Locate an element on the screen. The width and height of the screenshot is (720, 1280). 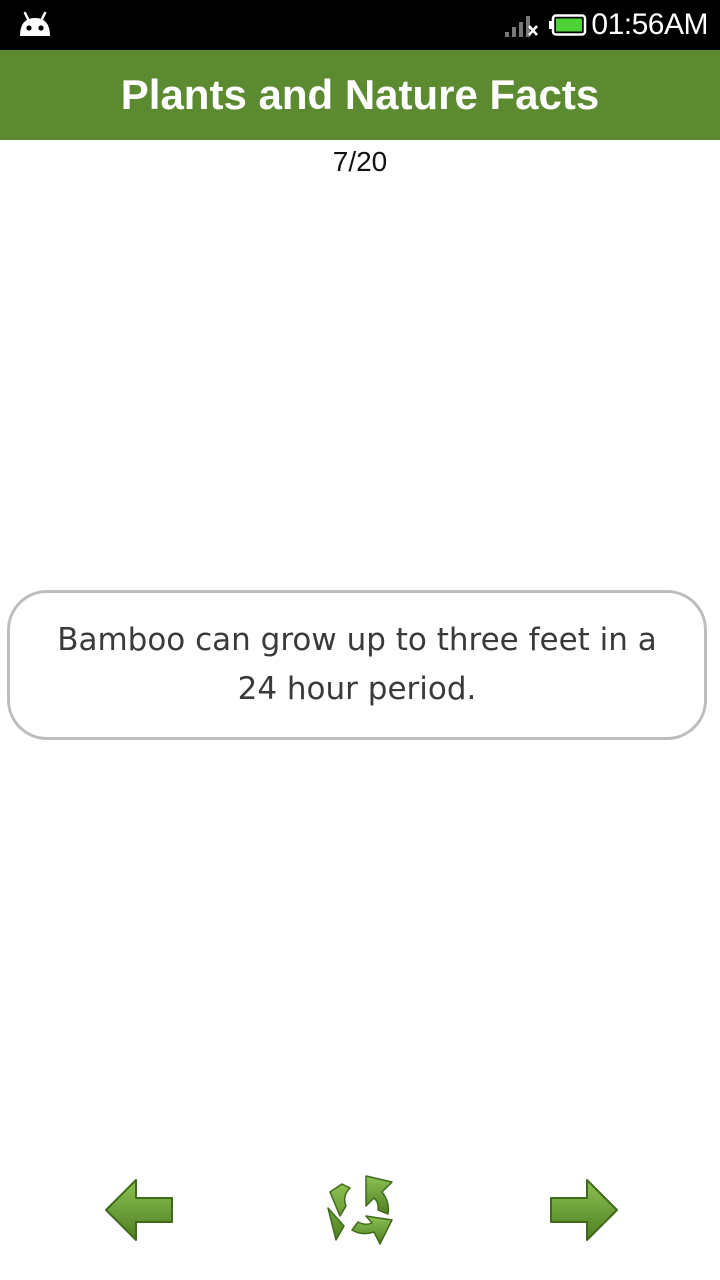
status-indicators: 01:56AM is located at coordinates (606, 25).